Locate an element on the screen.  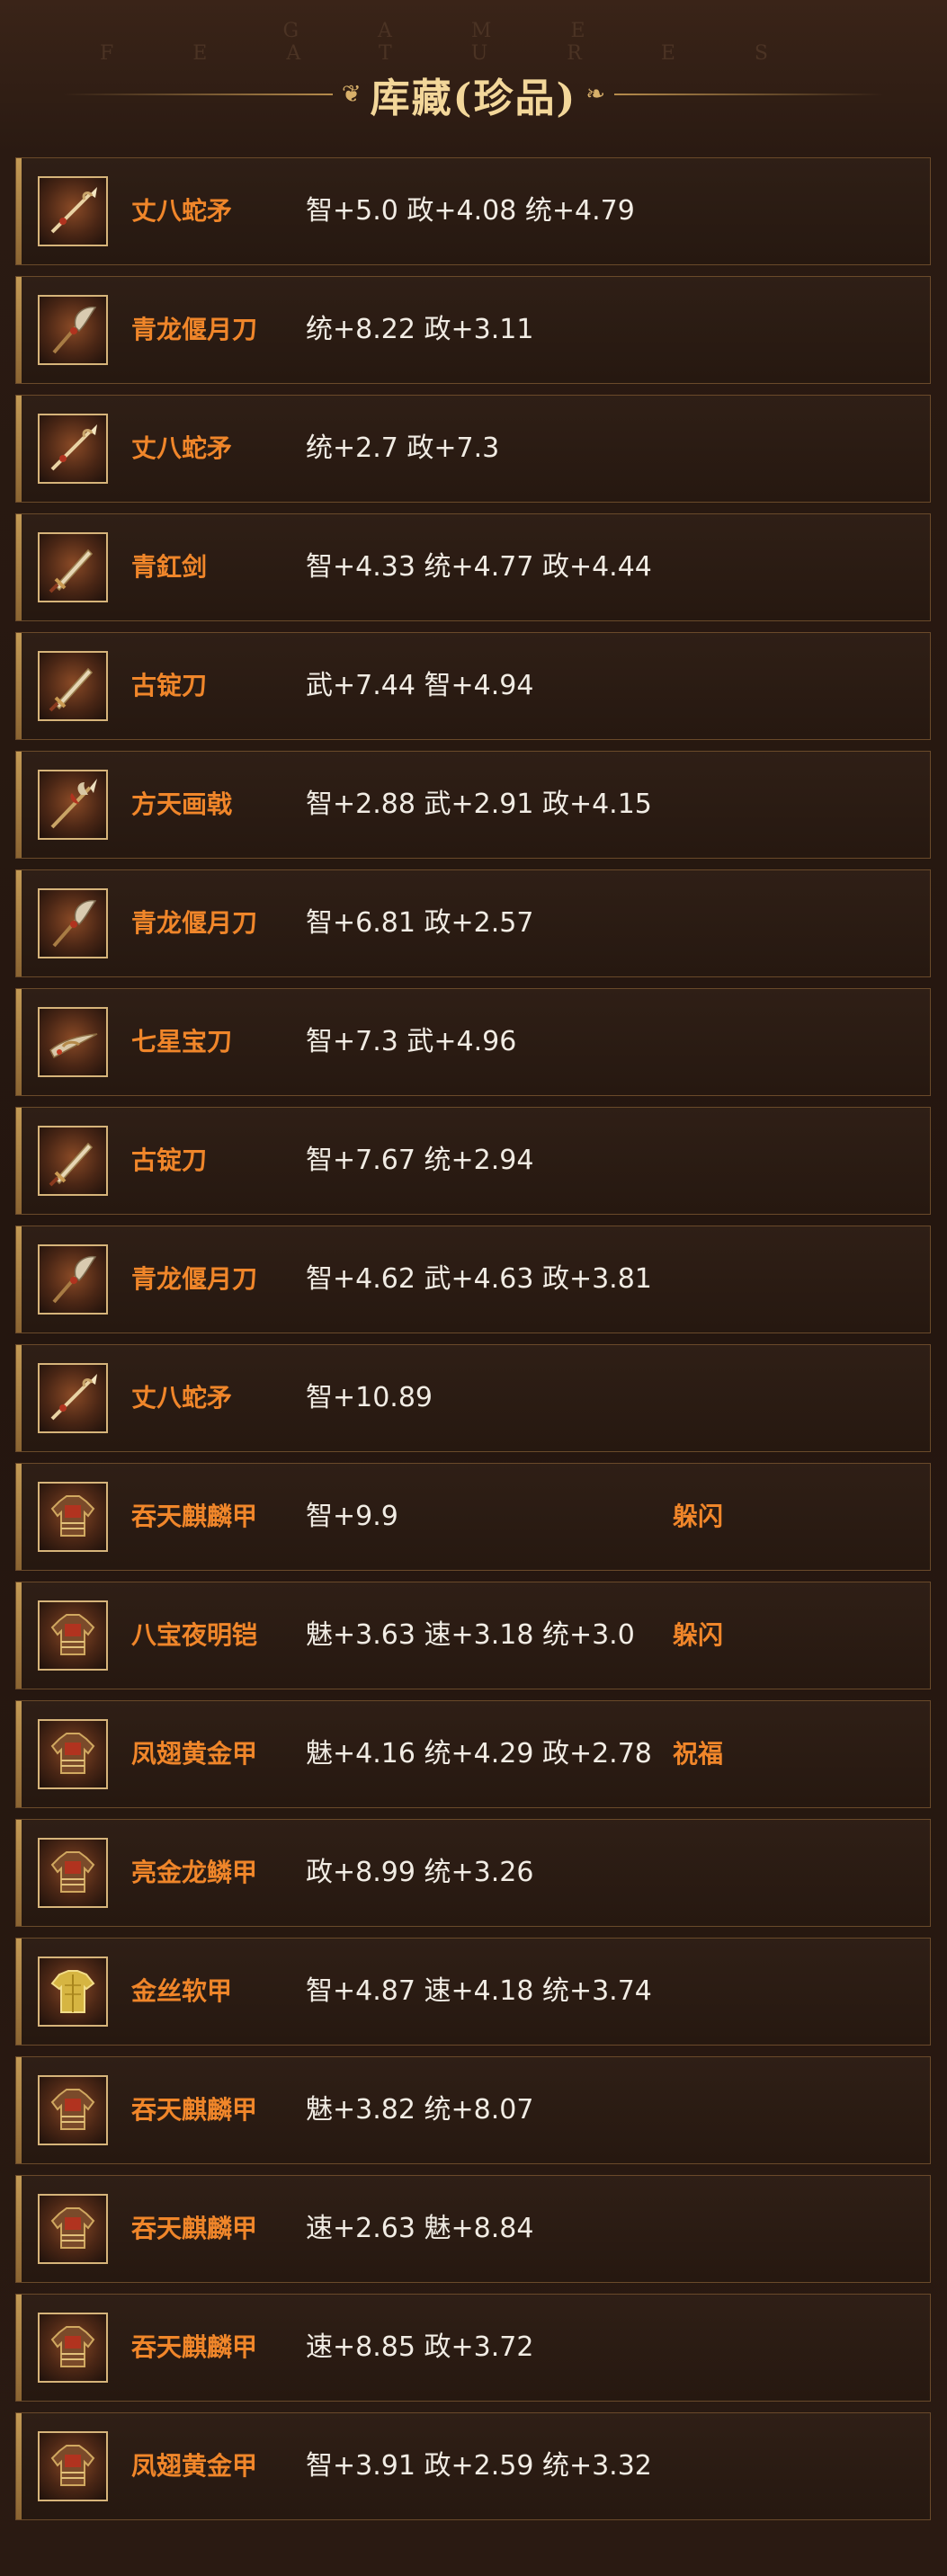
item-stats: 魅+3.82 统+8.07 is located at coordinates (420, 2110).